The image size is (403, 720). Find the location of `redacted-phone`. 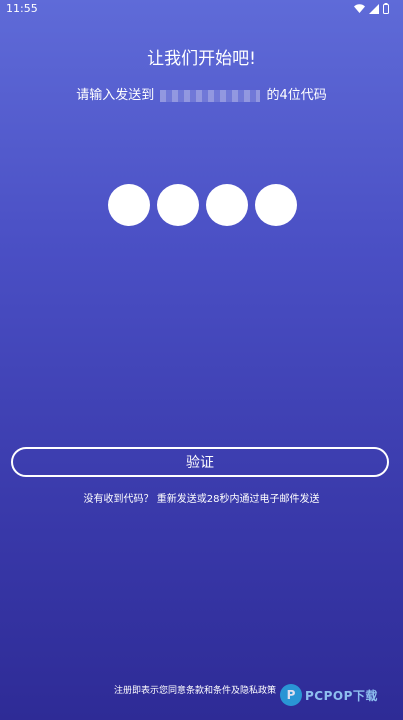

redacted-phone is located at coordinates (210, 95).